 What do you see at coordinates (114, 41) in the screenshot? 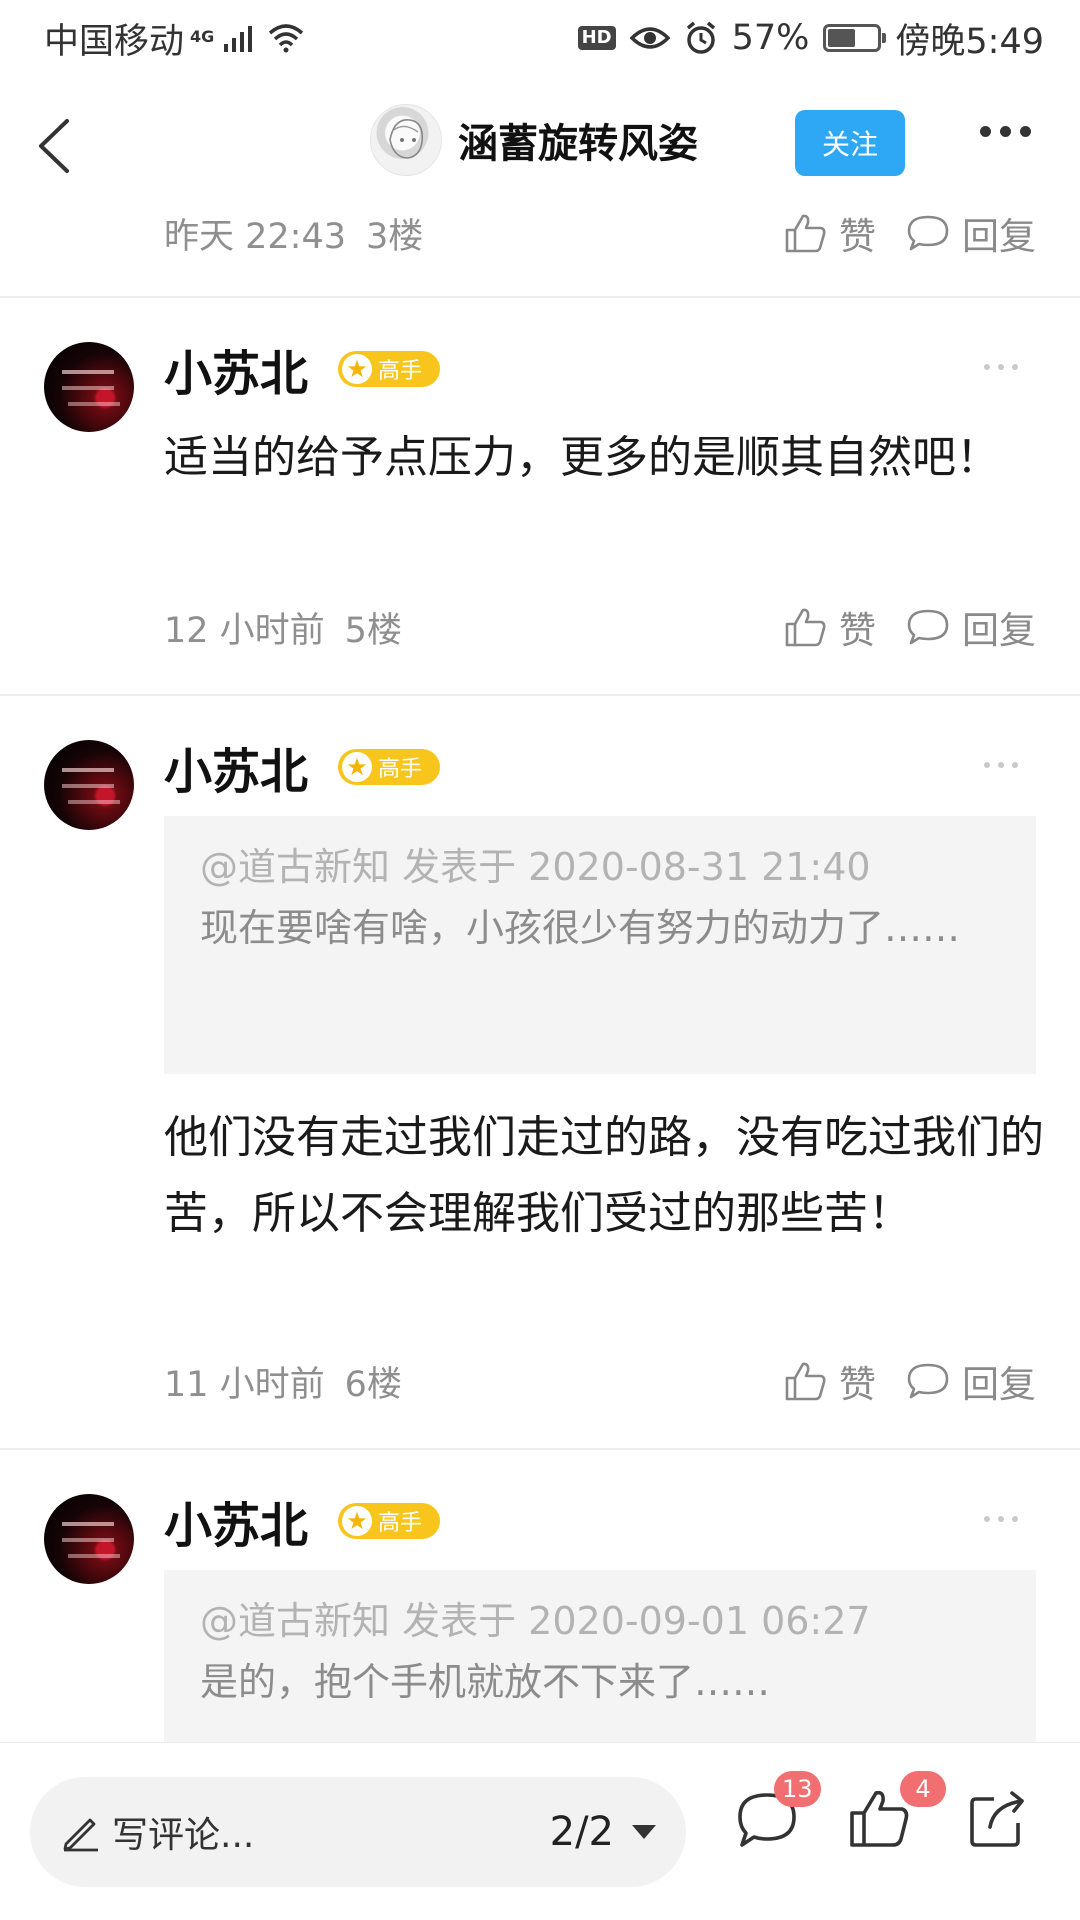
I see `carrier-label: 中国移动` at bounding box center [114, 41].